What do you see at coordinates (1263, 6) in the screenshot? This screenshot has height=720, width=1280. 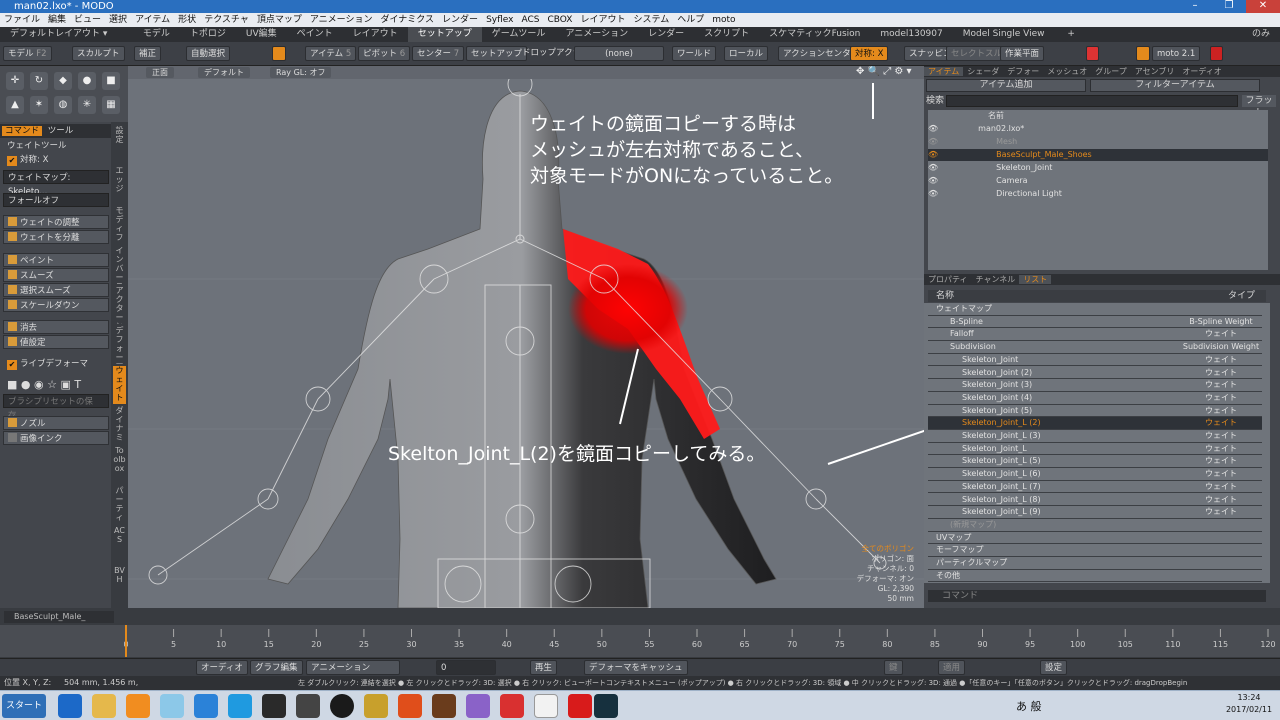 I see `close-button: ✕` at bounding box center [1263, 6].